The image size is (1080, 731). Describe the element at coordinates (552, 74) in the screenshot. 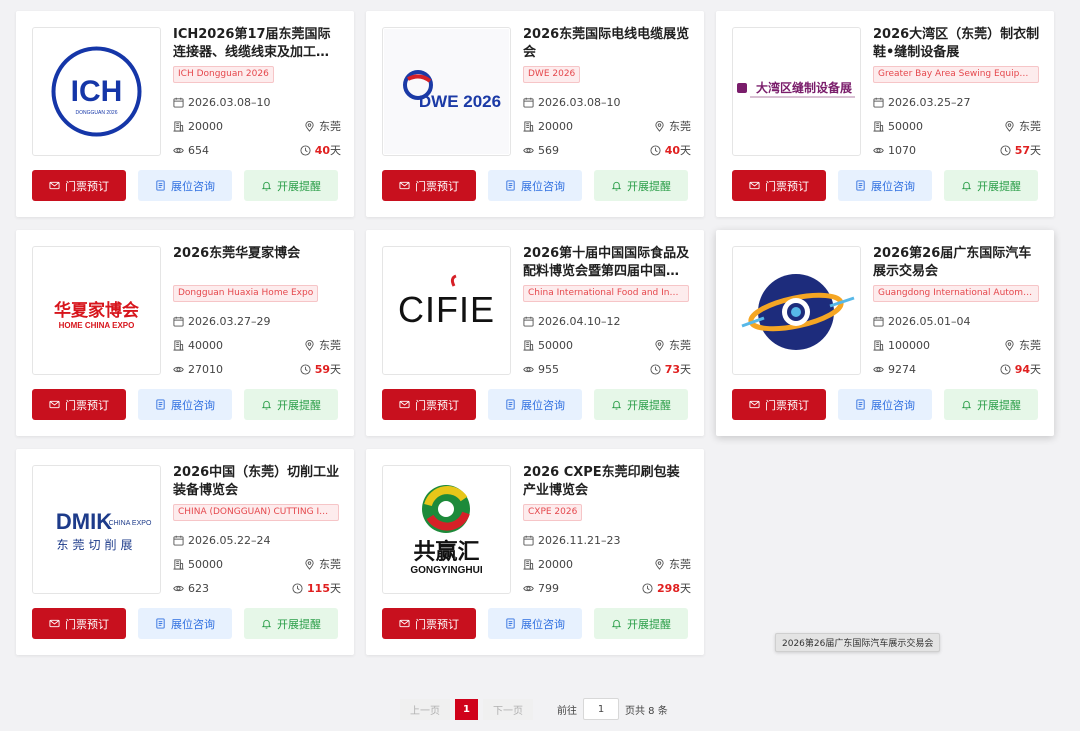

I see `exhibition-tag: DWE 2026` at that location.